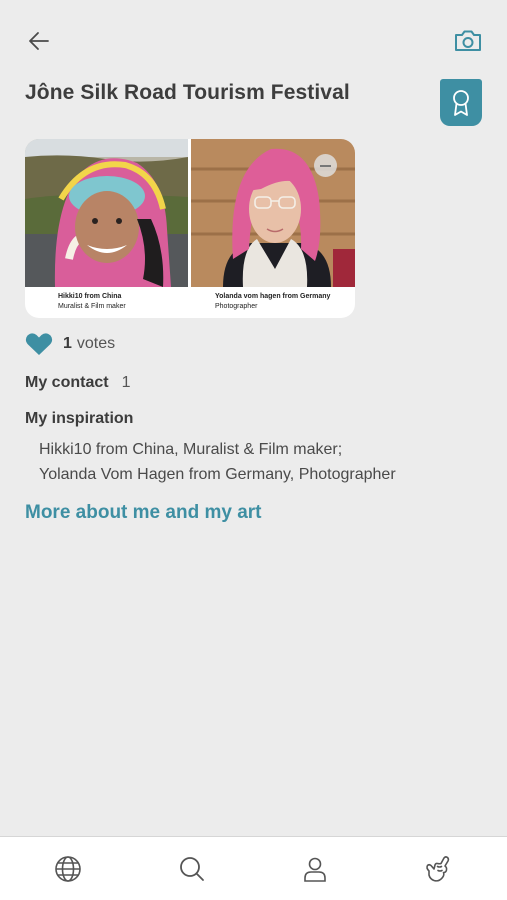 The image size is (507, 900). I want to click on photo-hikki10, so click(106, 213).